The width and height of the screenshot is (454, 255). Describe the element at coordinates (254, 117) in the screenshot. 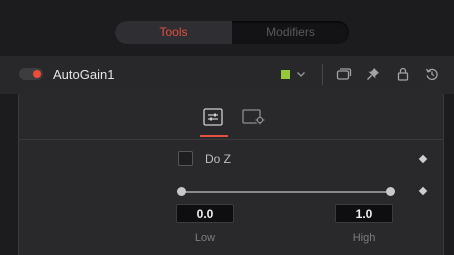

I see `settings-tab-icon` at that location.